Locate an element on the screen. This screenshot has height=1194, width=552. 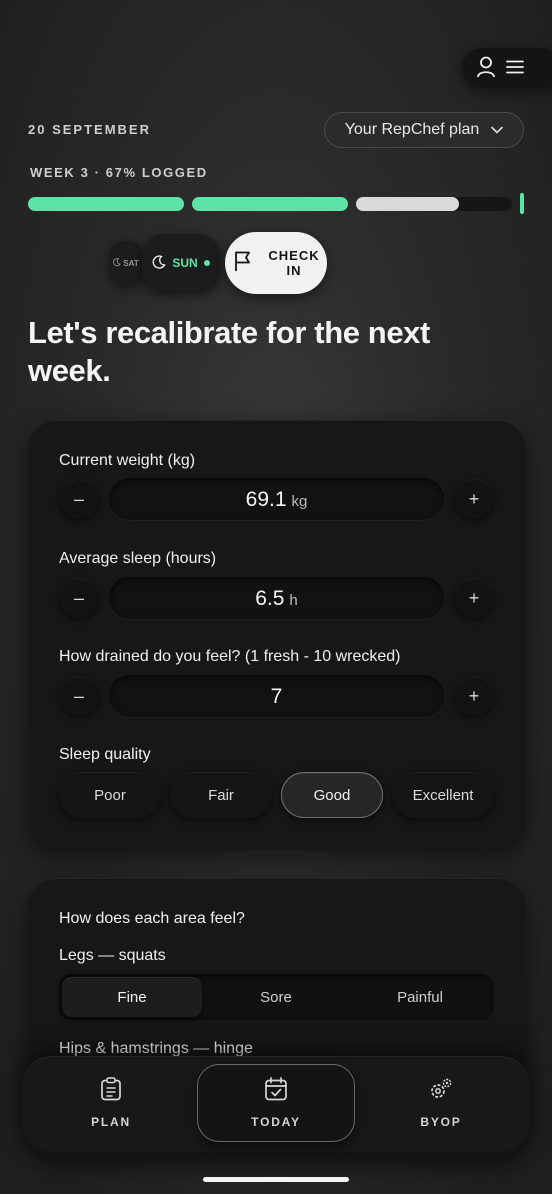
legs-option-painful: Painful is located at coordinates (420, 997).